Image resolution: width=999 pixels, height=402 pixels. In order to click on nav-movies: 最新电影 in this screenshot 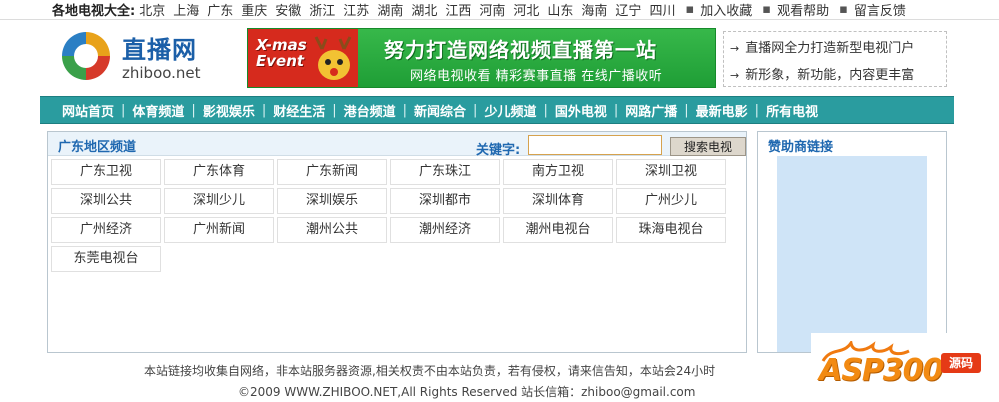, I will do `click(722, 110)`.